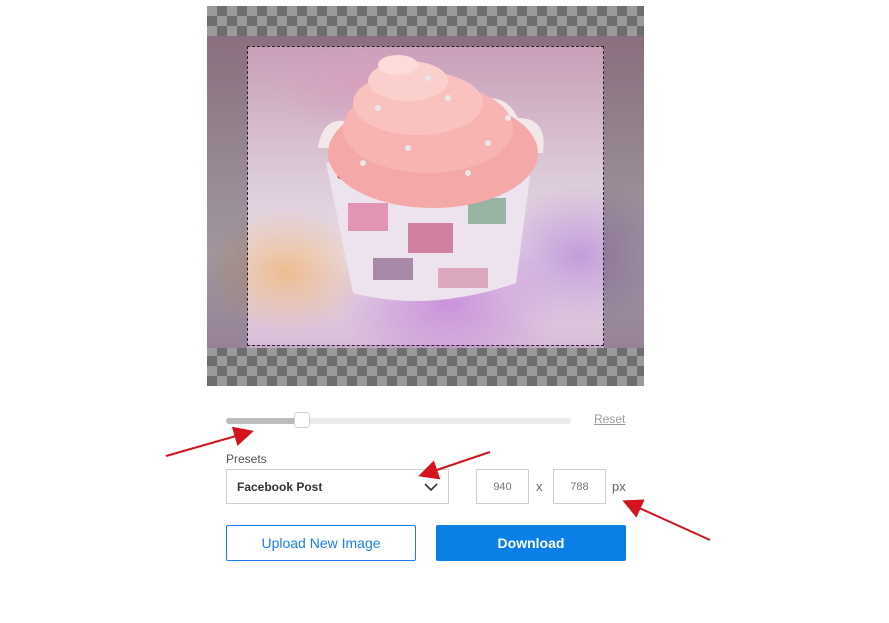  Describe the element at coordinates (264, 421) in the screenshot. I see `zoom-slider-fill` at that location.